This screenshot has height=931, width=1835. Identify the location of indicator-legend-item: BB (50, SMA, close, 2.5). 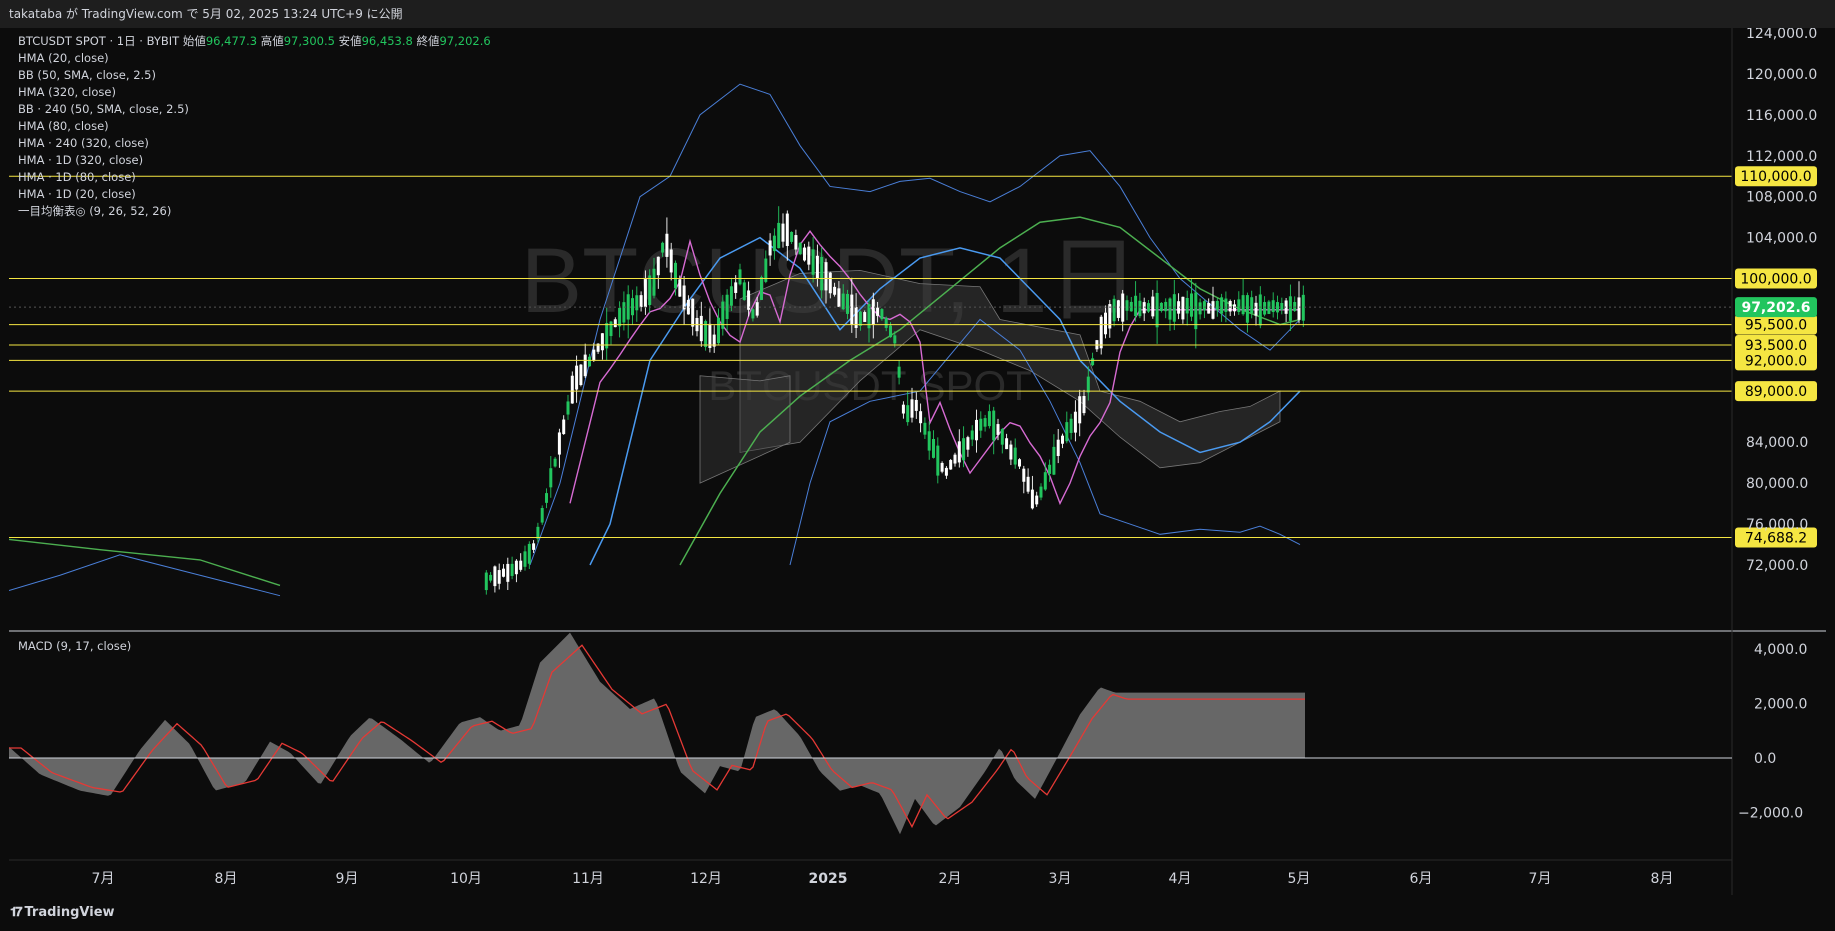
(254, 75).